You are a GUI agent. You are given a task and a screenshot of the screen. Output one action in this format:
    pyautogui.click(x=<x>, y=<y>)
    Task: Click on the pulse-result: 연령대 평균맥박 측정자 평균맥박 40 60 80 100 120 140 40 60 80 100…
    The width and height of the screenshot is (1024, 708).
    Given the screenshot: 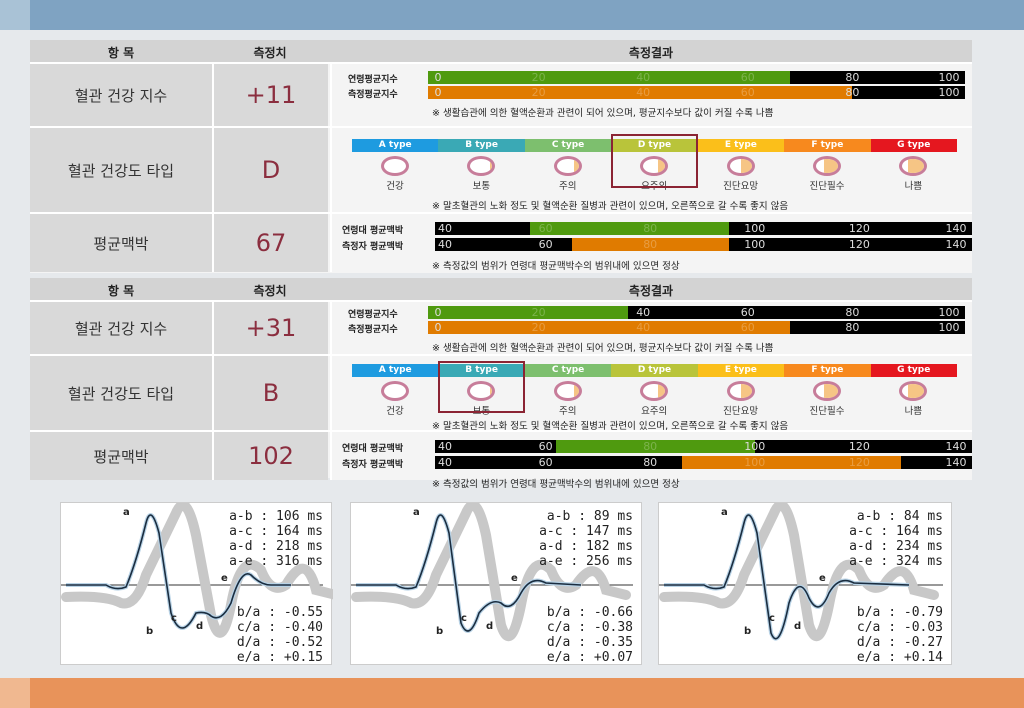 What is the action you would take?
    pyautogui.click(x=651, y=243)
    